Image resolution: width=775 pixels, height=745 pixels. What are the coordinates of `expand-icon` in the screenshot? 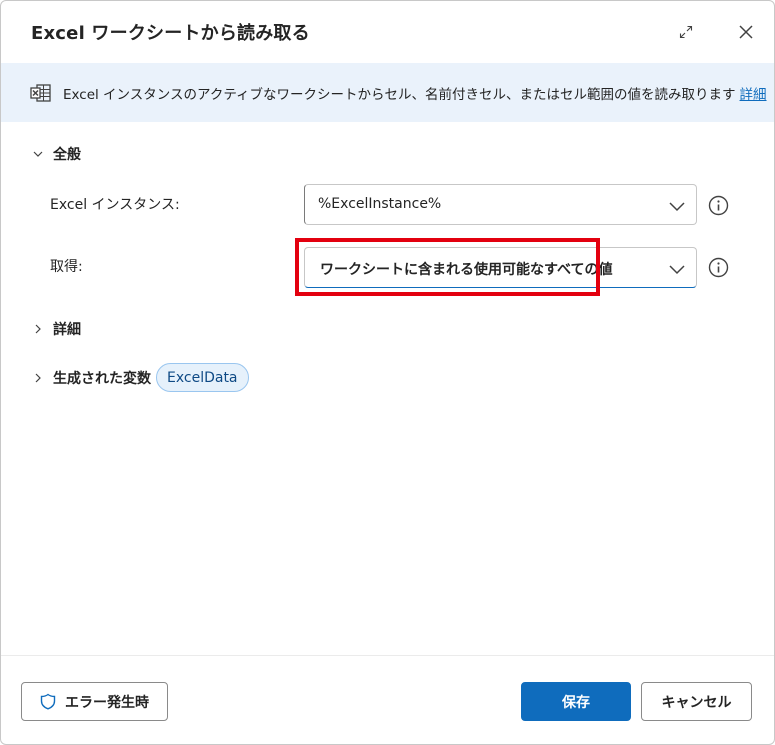 It's located at (686, 32).